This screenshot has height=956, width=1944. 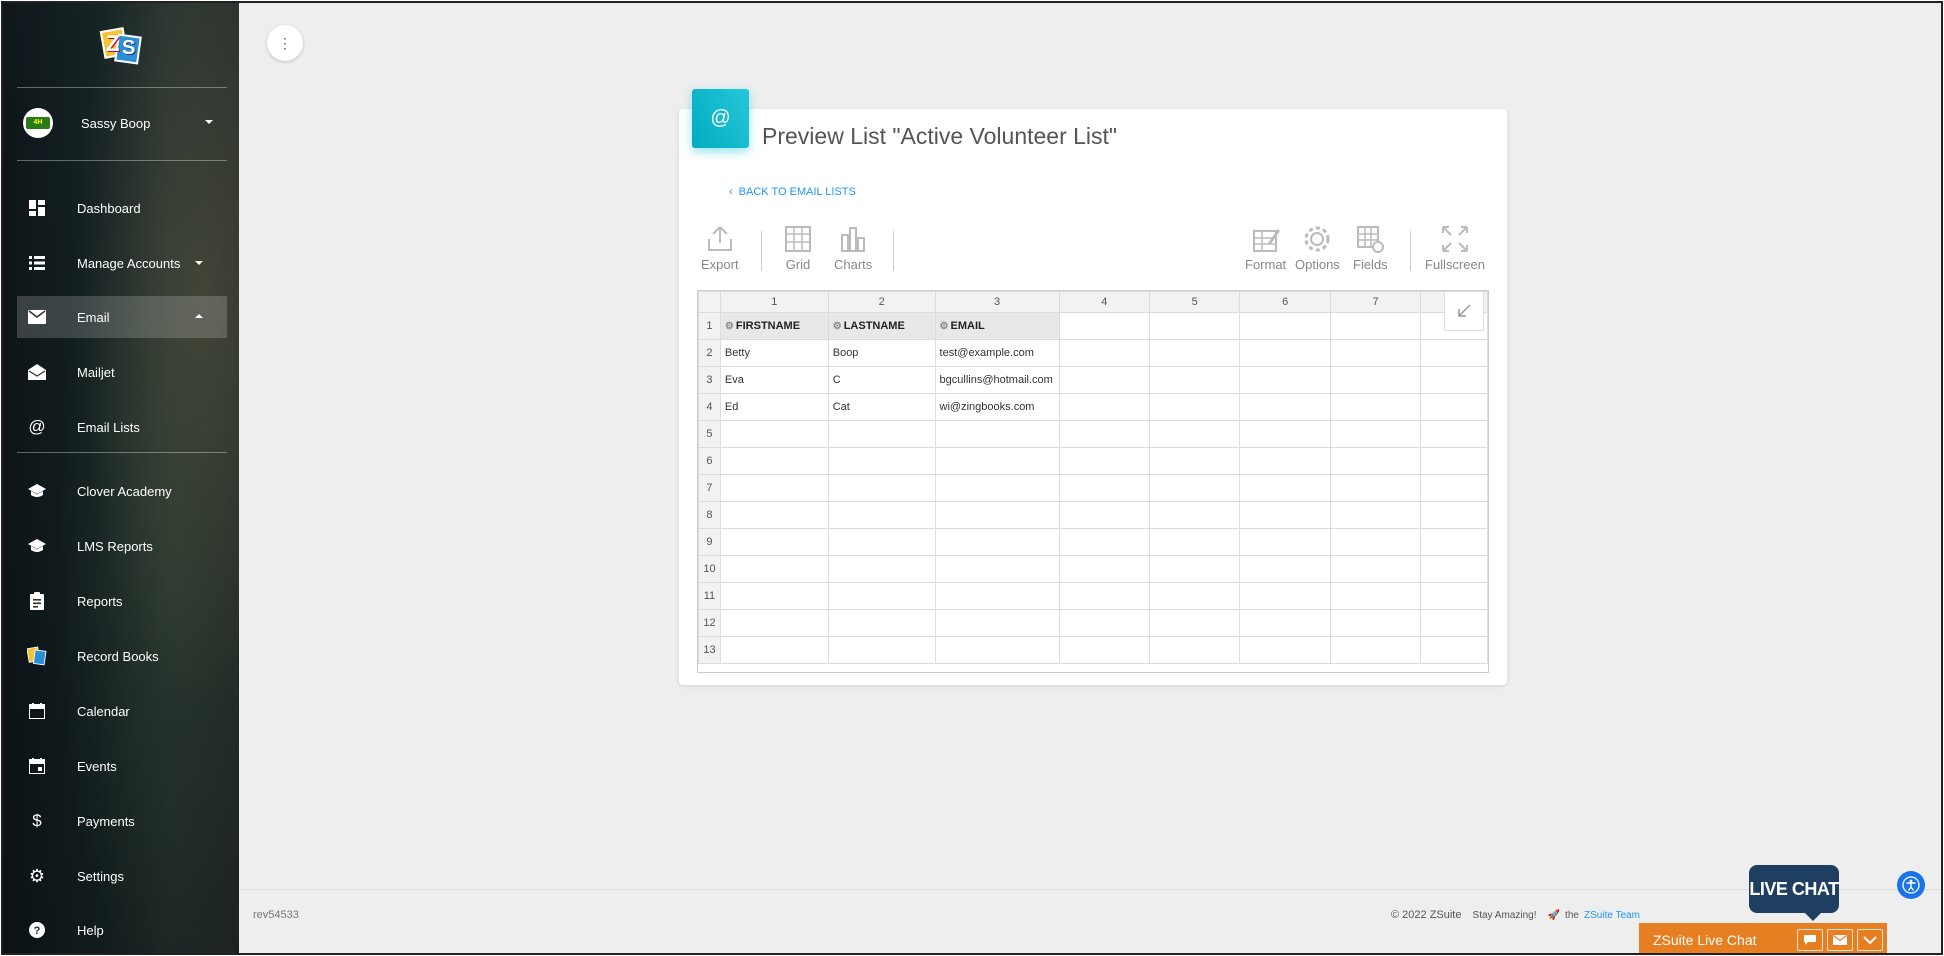 What do you see at coordinates (122, 427) in the screenshot?
I see `sidebar-item-email-lists: @ Email Lists` at bounding box center [122, 427].